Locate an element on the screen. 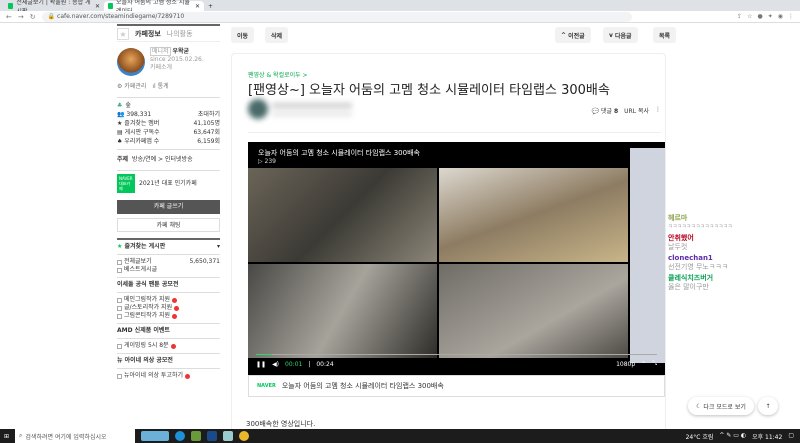 The width and height of the screenshot is (800, 443). section-title: AMD 신제품 이벤트 is located at coordinates (168, 330).